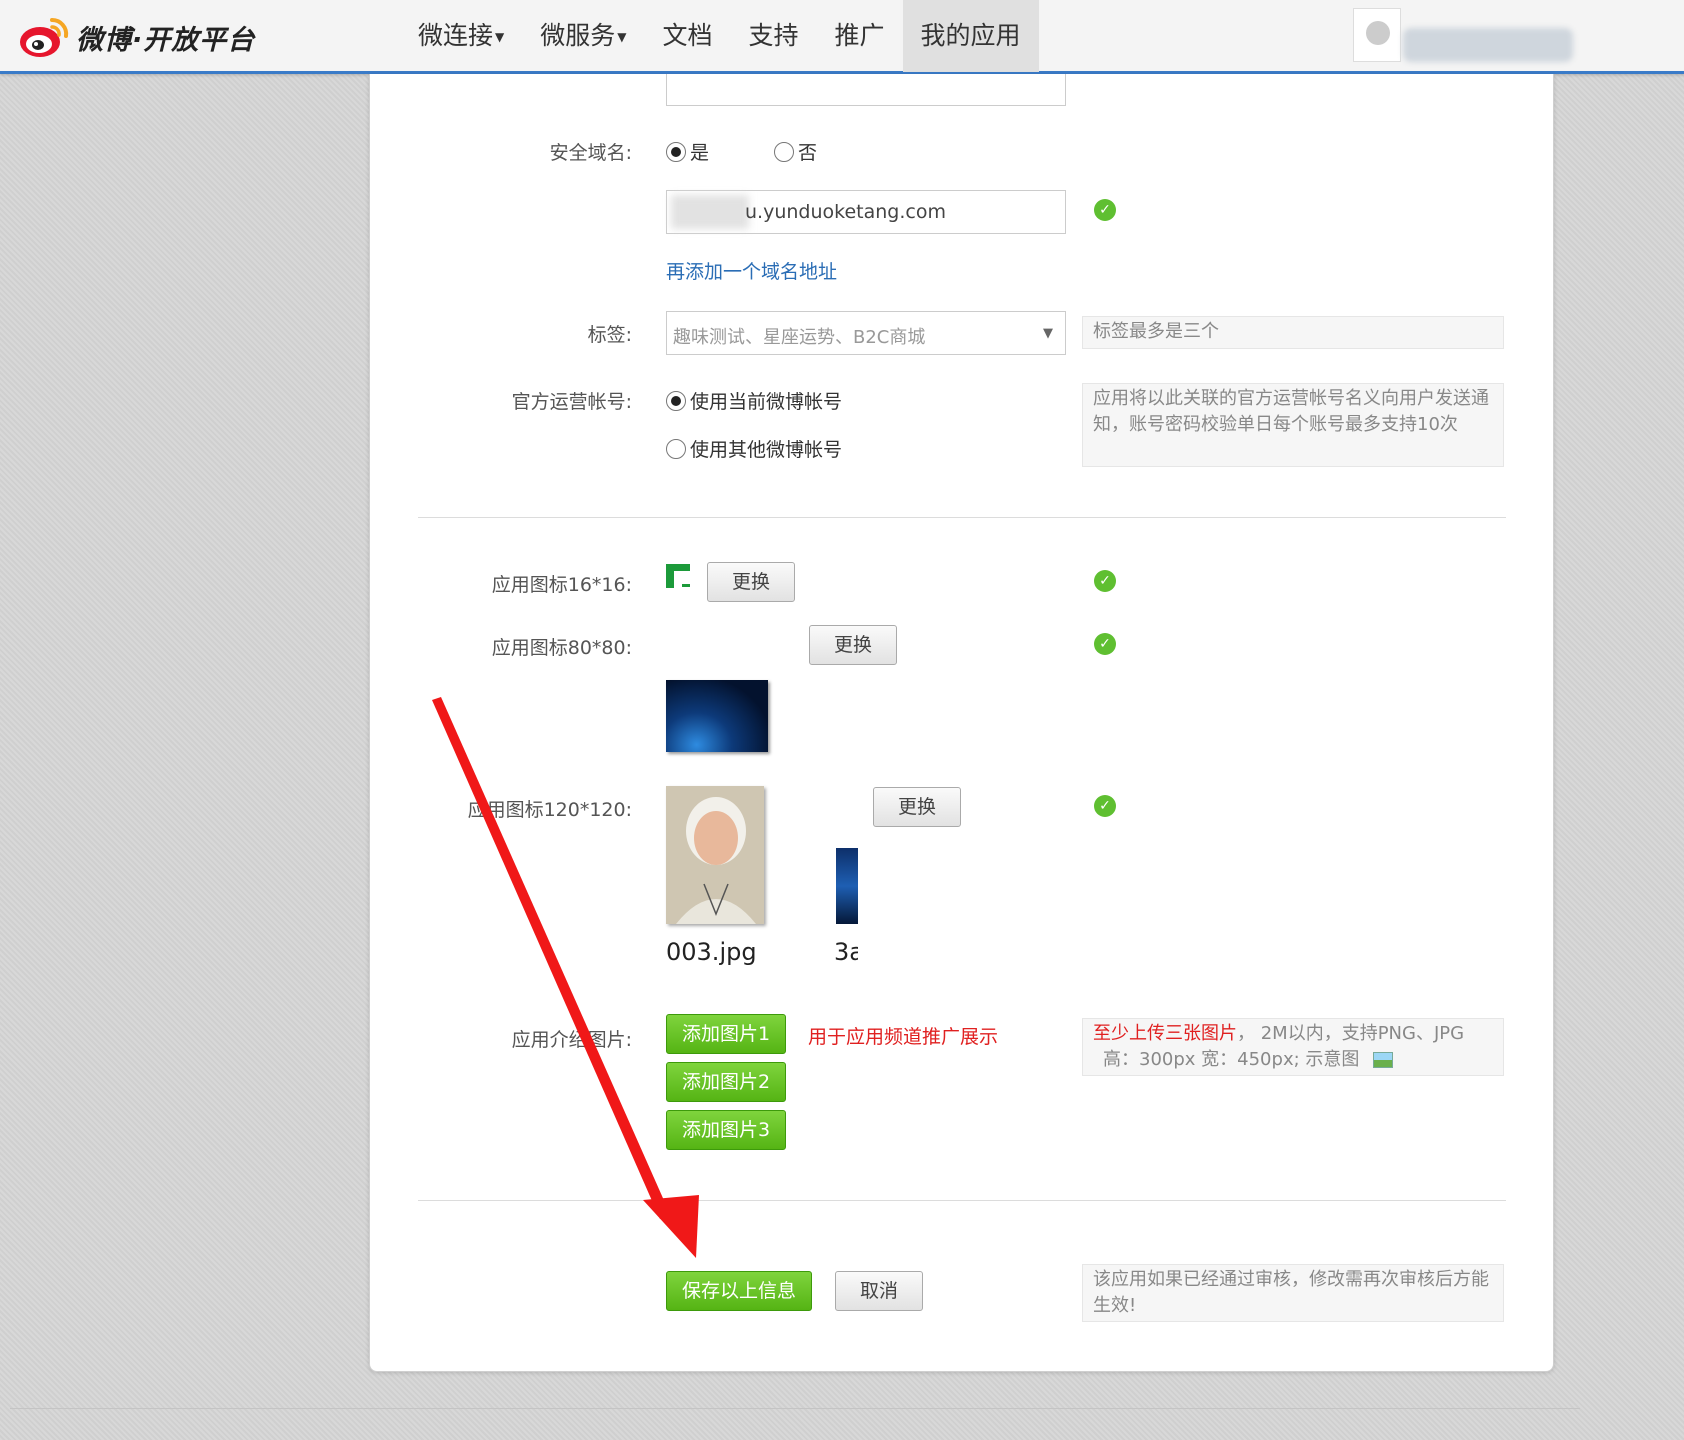  Describe the element at coordinates (751, 582) in the screenshot. I see `icon16-change-button: 更换` at that location.